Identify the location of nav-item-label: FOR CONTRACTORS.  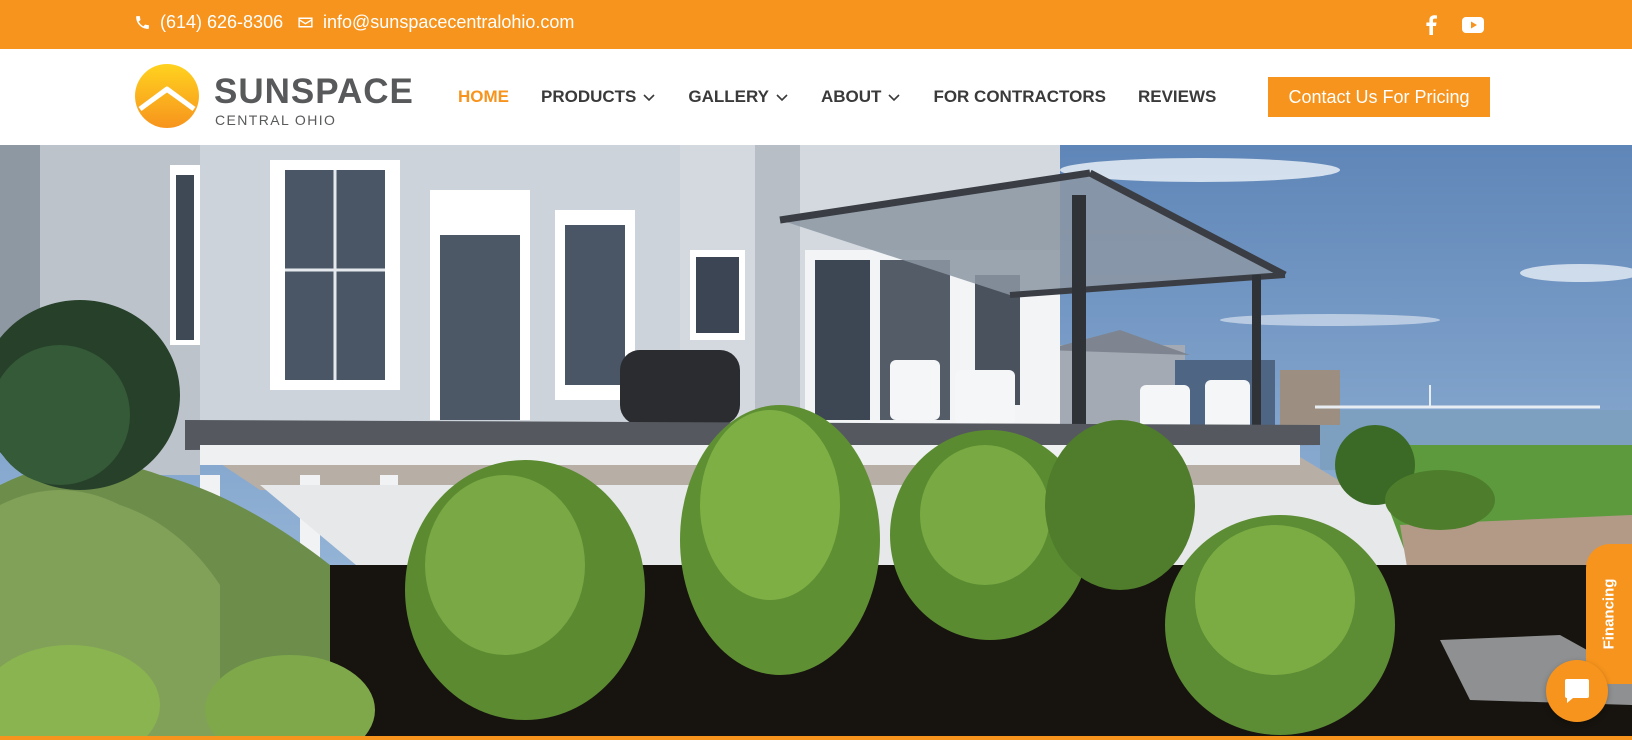
(1019, 96).